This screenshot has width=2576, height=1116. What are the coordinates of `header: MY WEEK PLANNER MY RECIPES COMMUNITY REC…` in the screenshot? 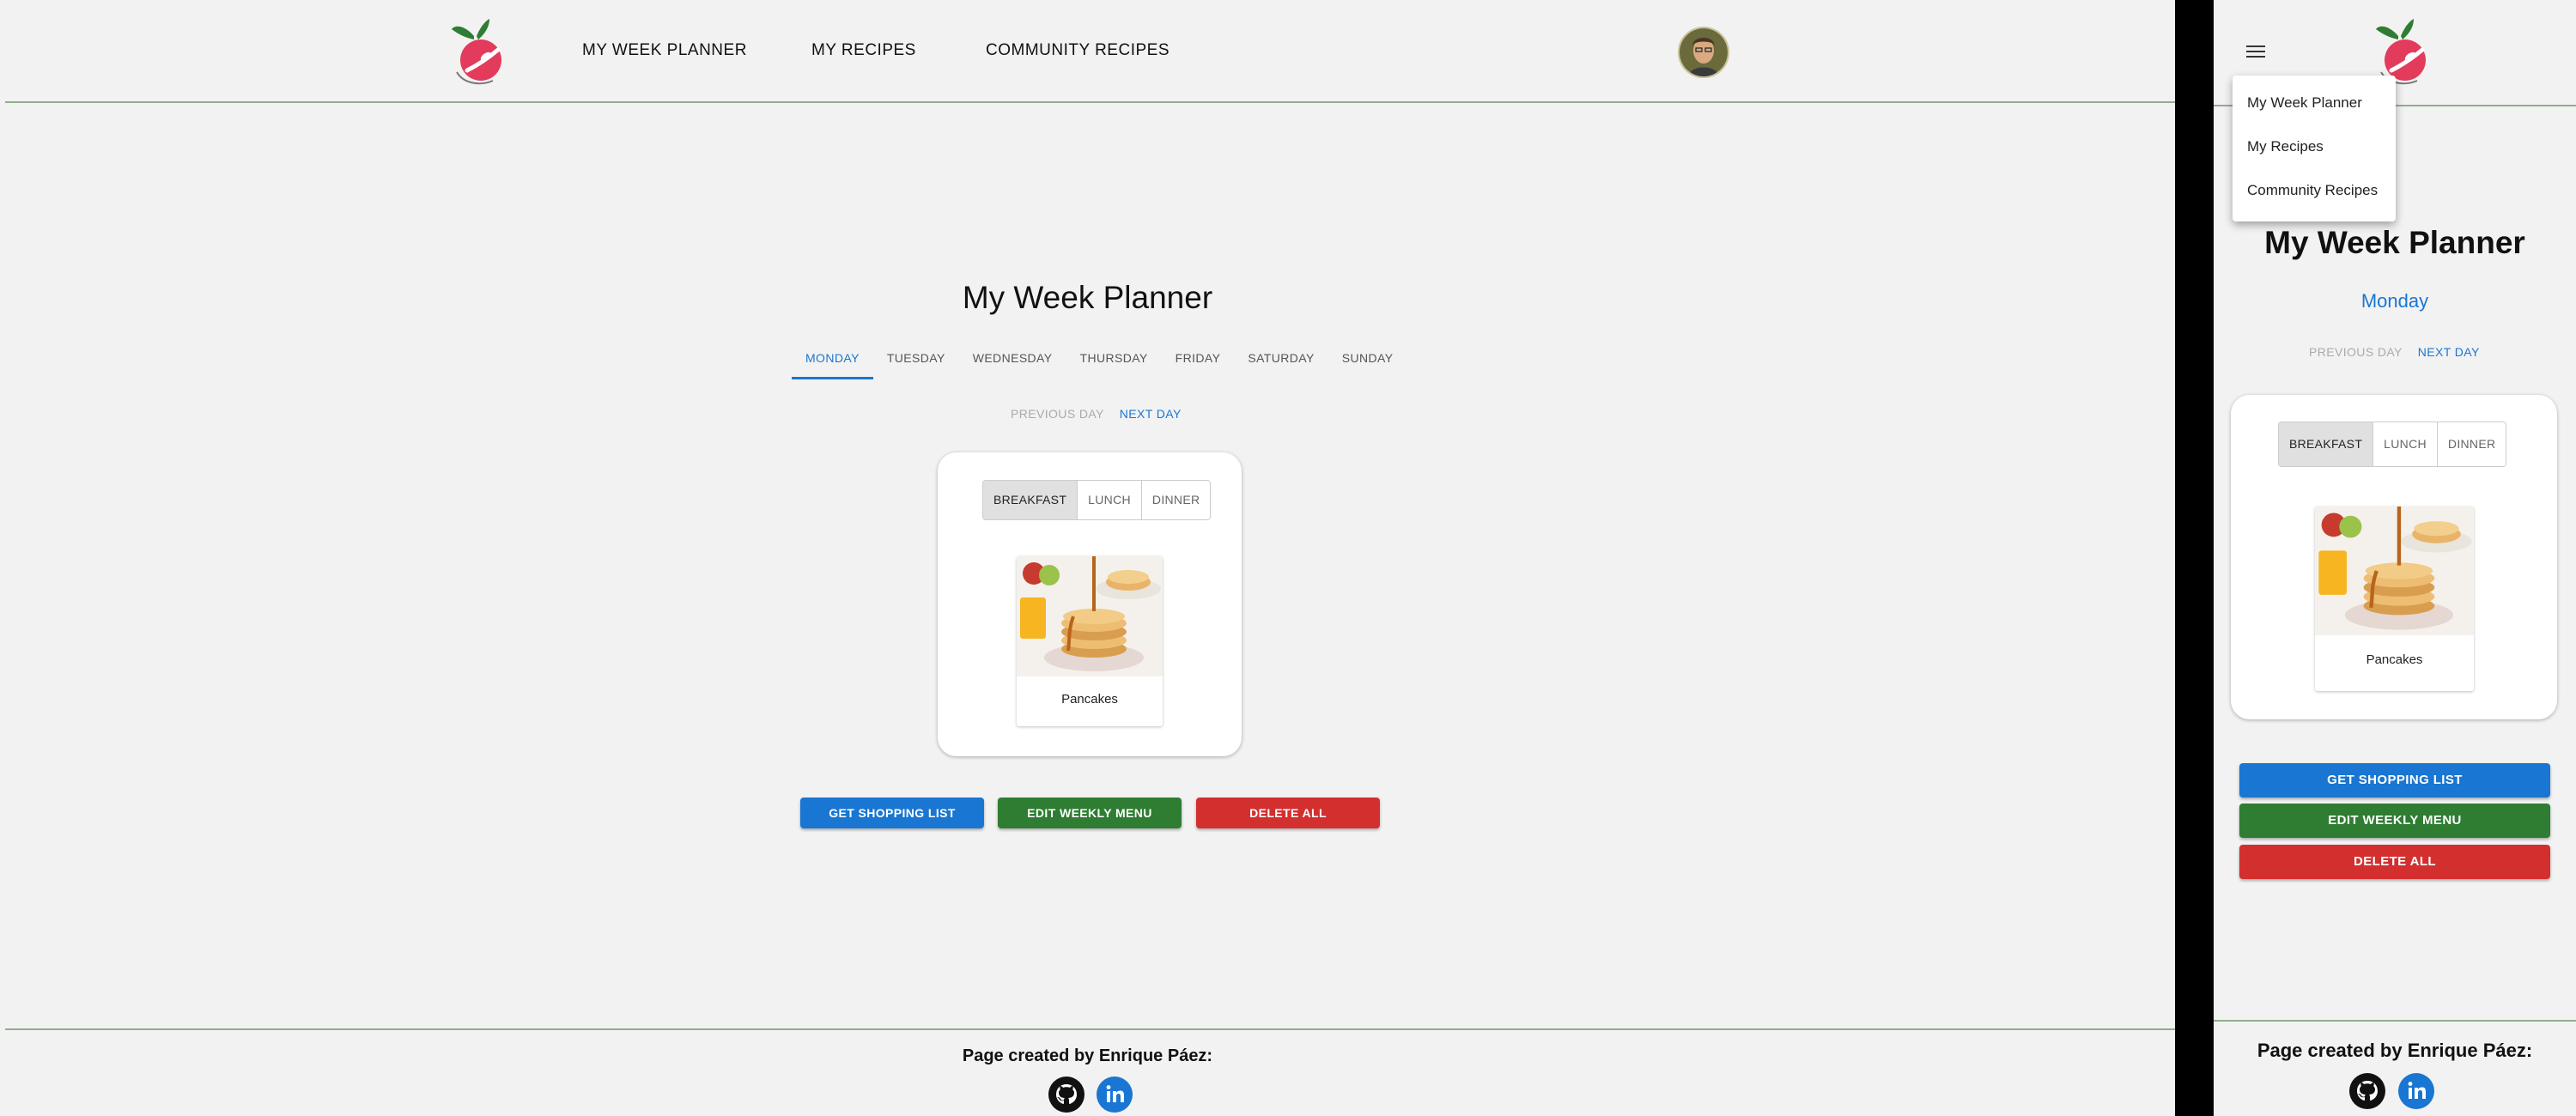 It's located at (1087, 52).